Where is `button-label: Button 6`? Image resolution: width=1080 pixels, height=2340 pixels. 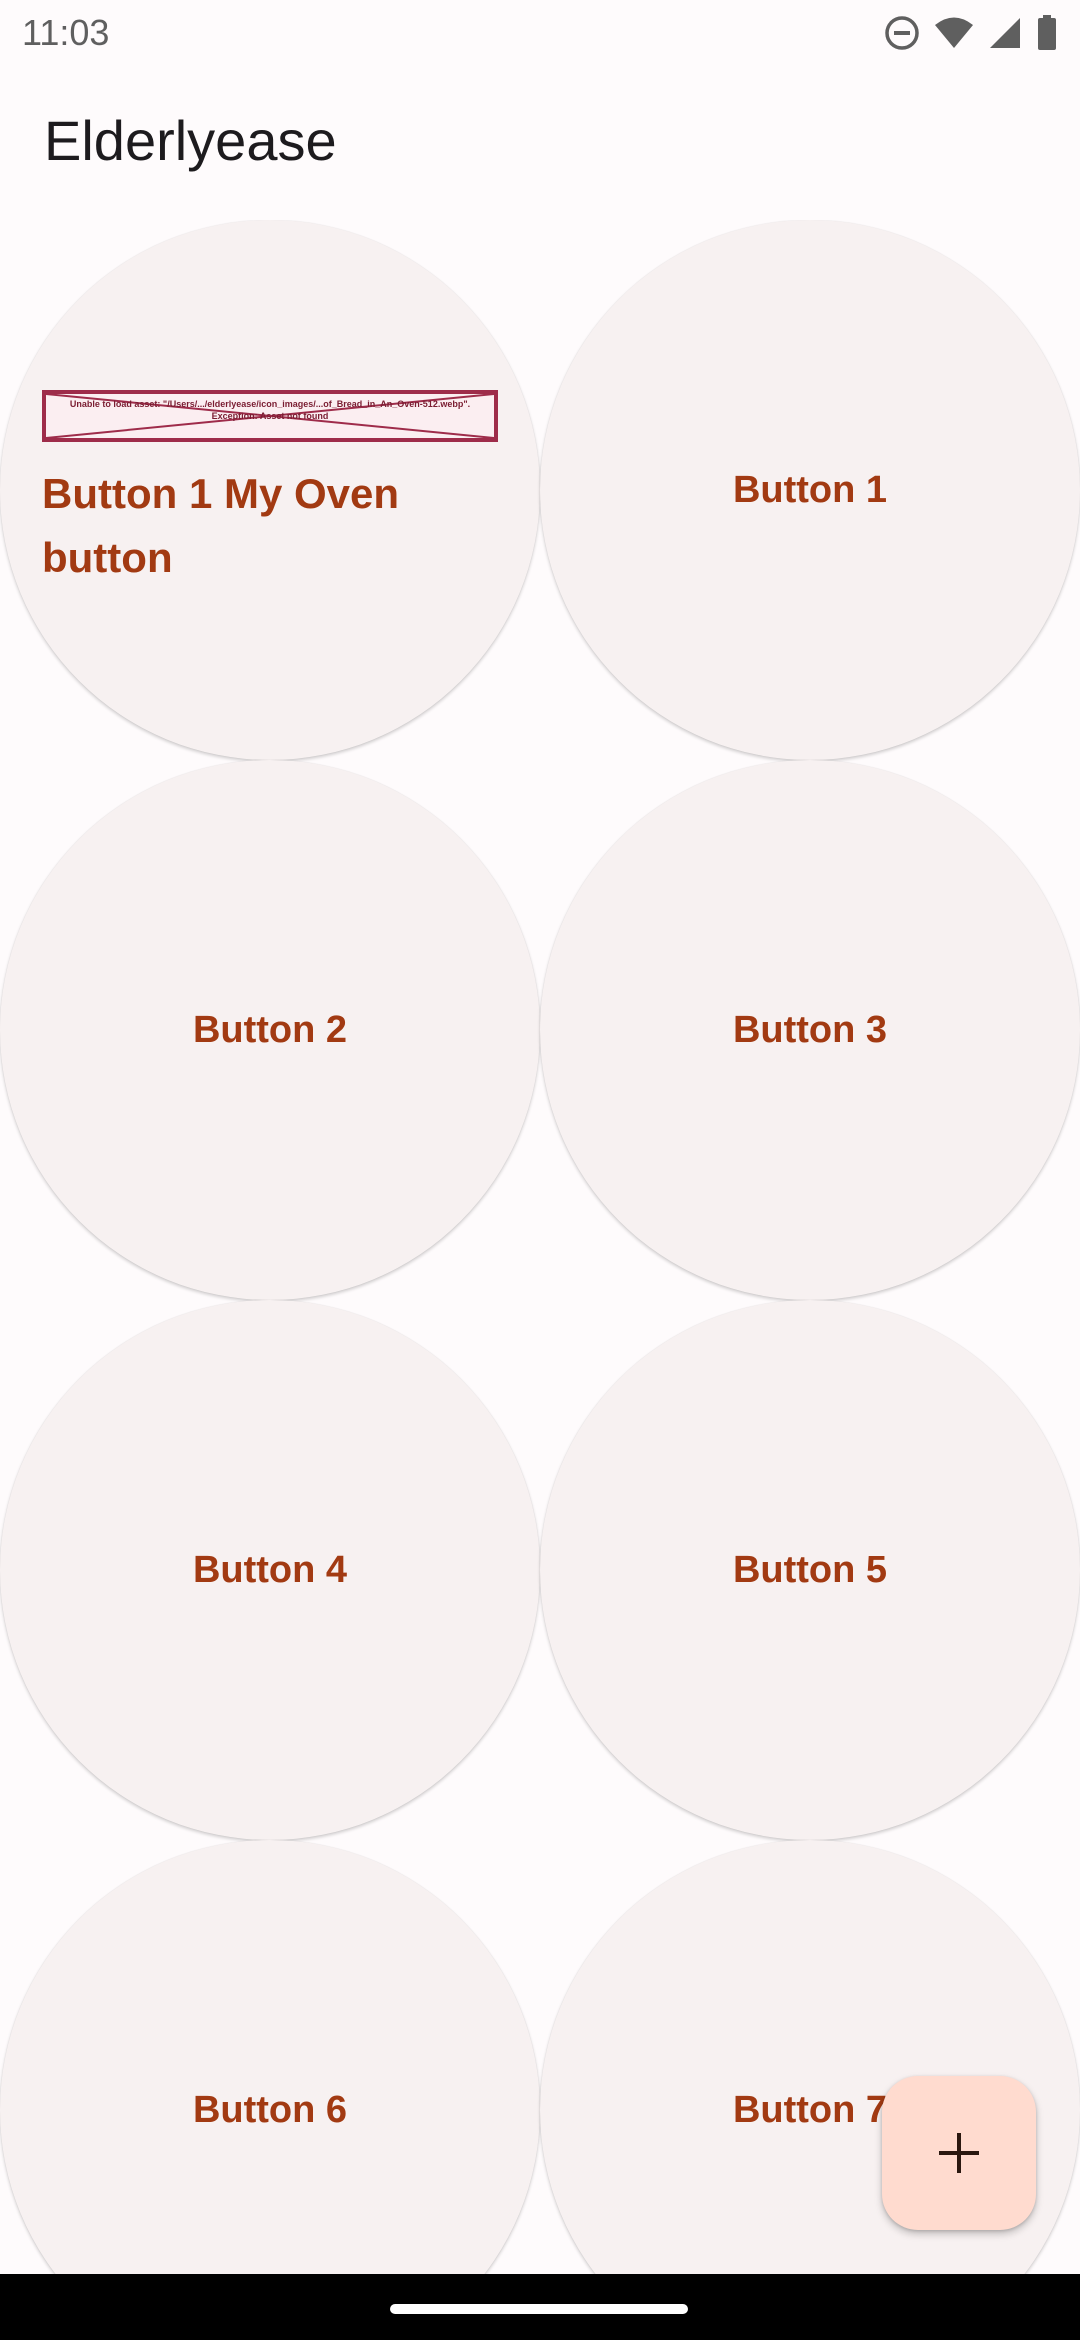 button-label: Button 6 is located at coordinates (270, 2109).